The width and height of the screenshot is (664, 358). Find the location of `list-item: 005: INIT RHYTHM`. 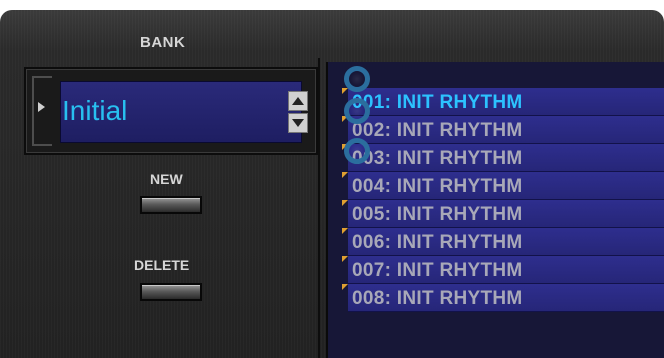

list-item: 005: INIT RHYTHM is located at coordinates (503, 214).